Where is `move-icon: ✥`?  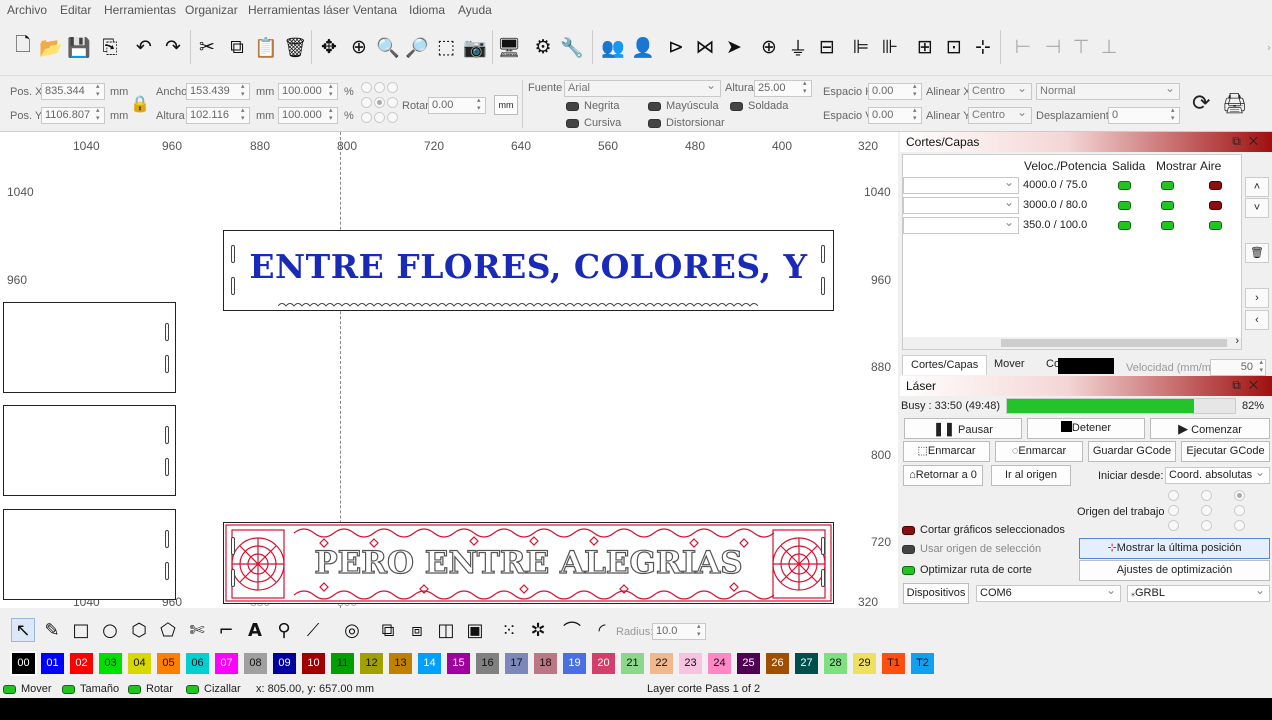 move-icon: ✥ is located at coordinates (329, 47).